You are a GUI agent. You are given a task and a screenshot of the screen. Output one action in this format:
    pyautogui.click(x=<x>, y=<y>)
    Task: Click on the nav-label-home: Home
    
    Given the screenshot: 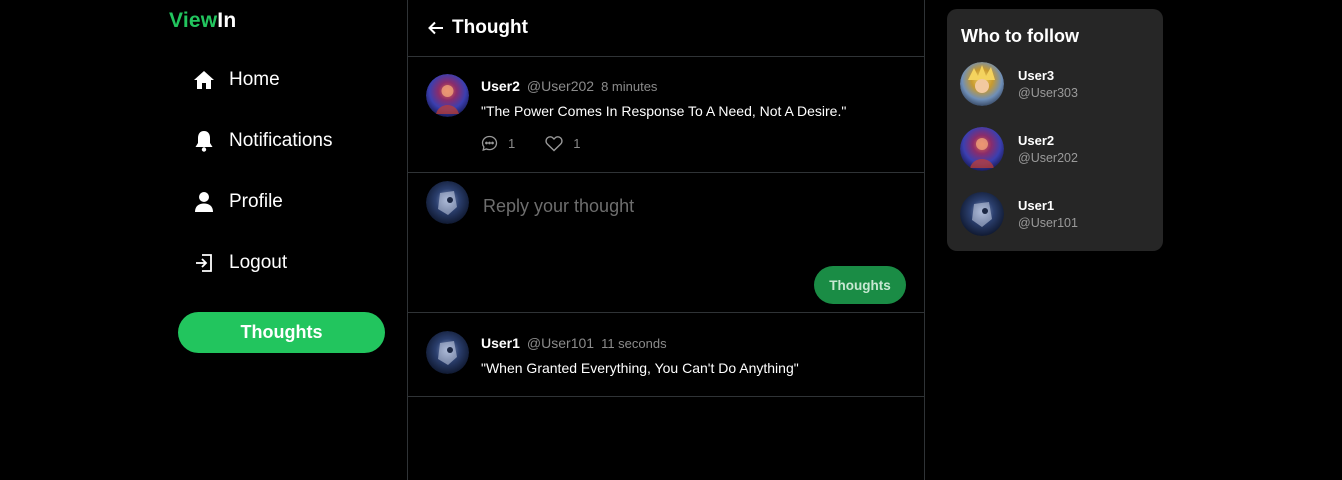 What is the action you would take?
    pyautogui.click(x=254, y=79)
    